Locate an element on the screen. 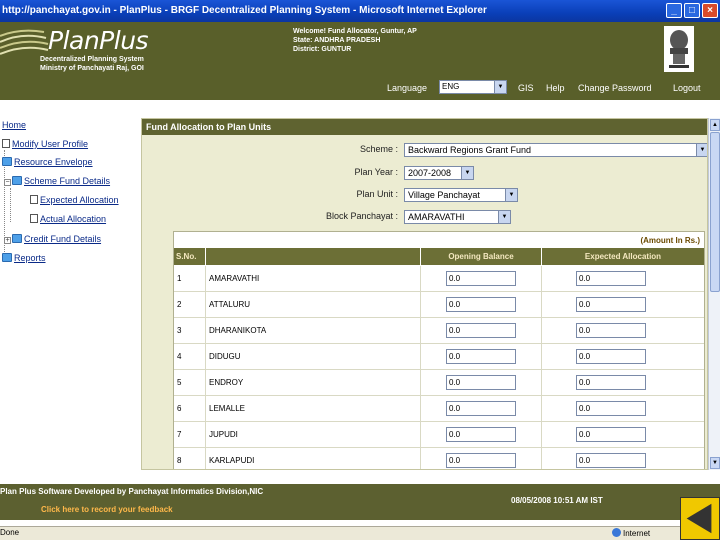 The image size is (720, 540). scheme-value: Backward Regions Grant Fund is located at coordinates (470, 150).